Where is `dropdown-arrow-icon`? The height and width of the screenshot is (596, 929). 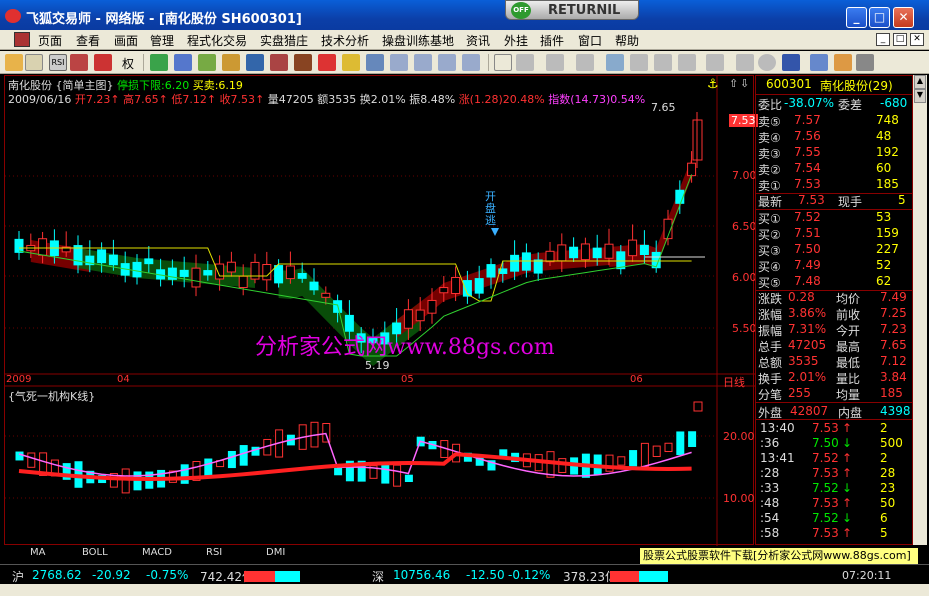
dropdown-arrow-icon is located at coordinates (34, 62).